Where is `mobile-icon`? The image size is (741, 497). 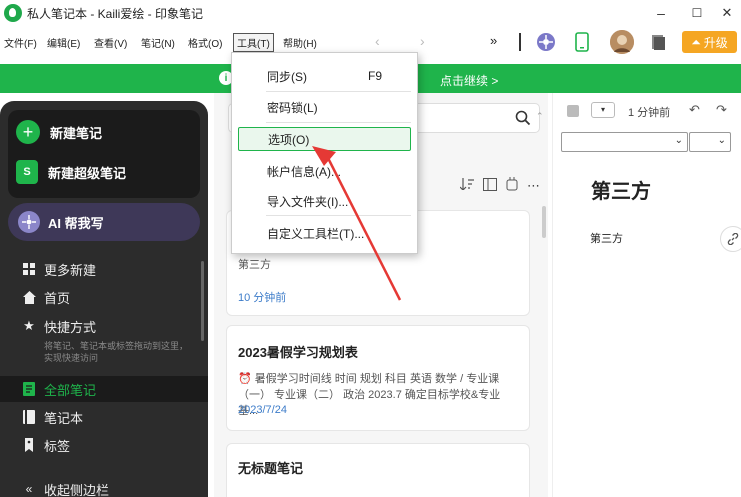
mobile-icon is located at coordinates (582, 42).